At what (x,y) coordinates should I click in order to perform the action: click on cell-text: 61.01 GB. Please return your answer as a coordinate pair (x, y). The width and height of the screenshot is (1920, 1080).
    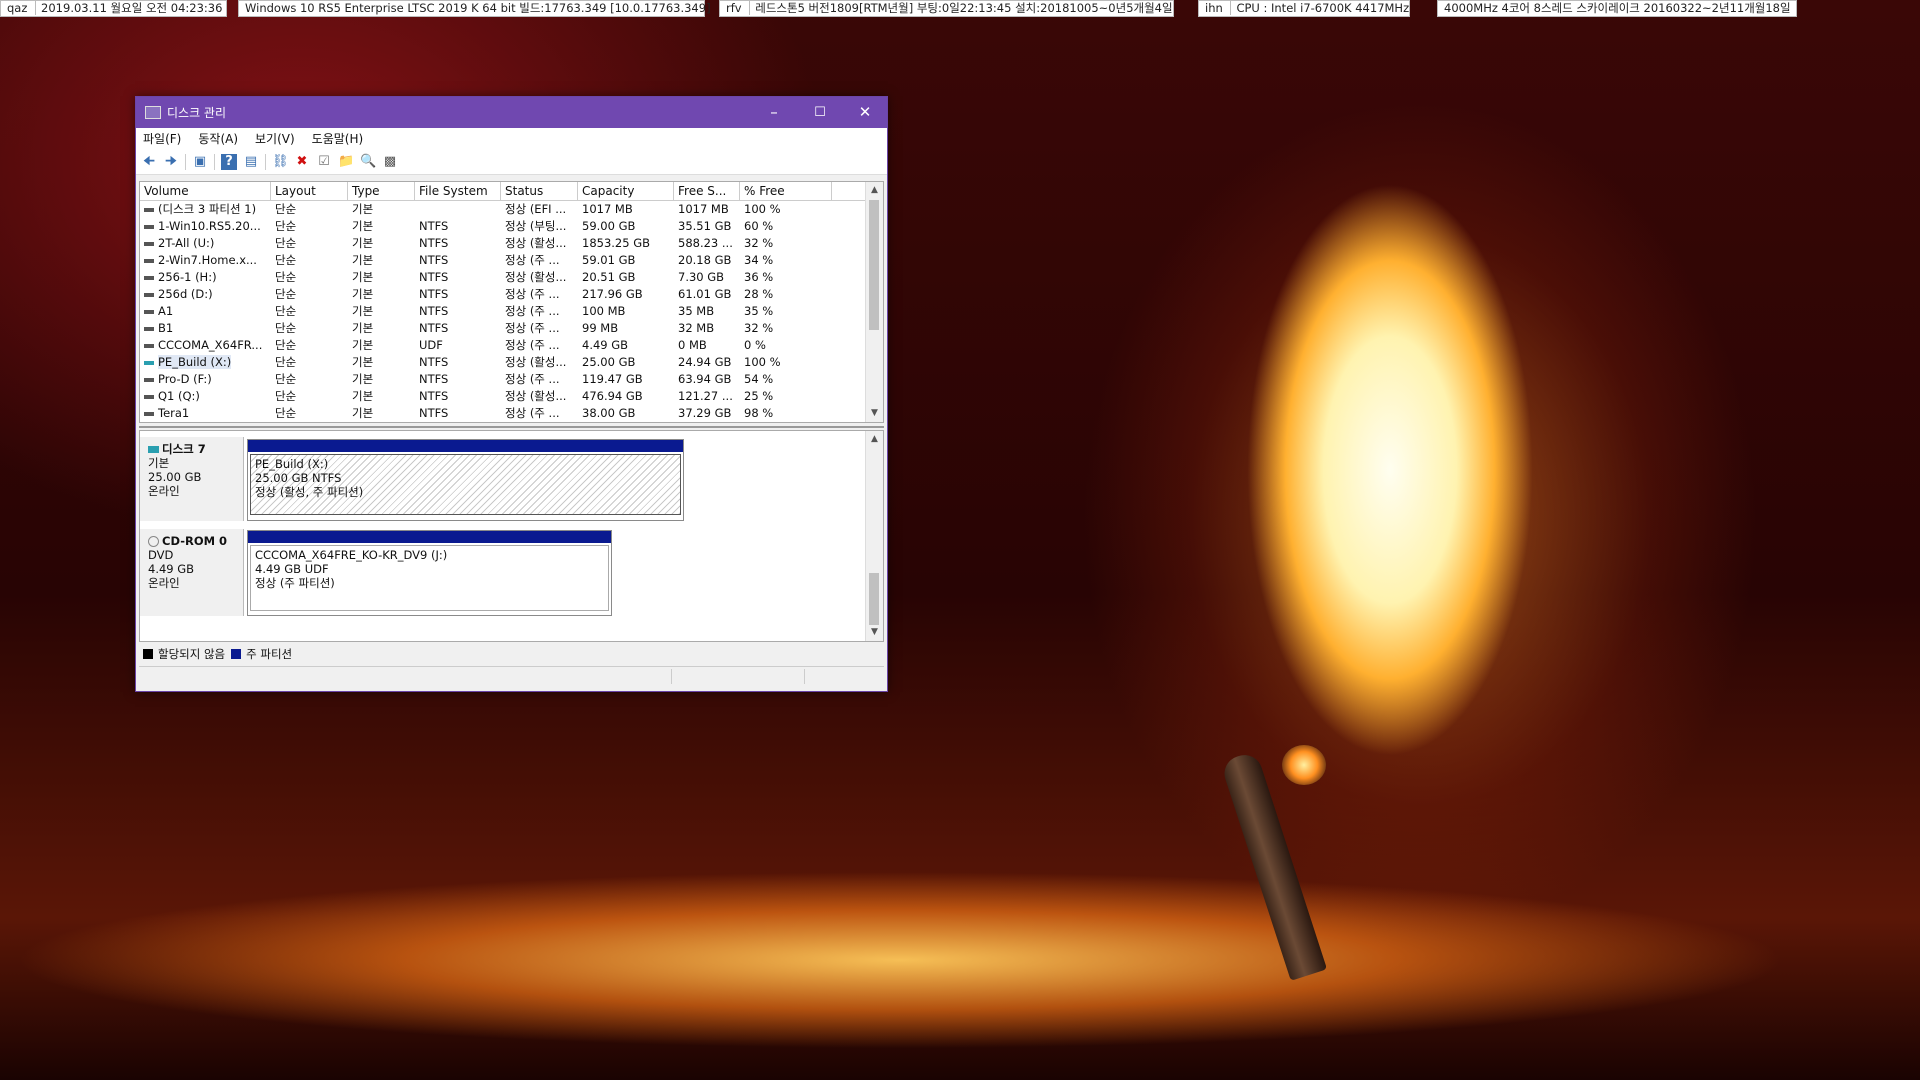
    Looking at the image, I should click on (705, 294).